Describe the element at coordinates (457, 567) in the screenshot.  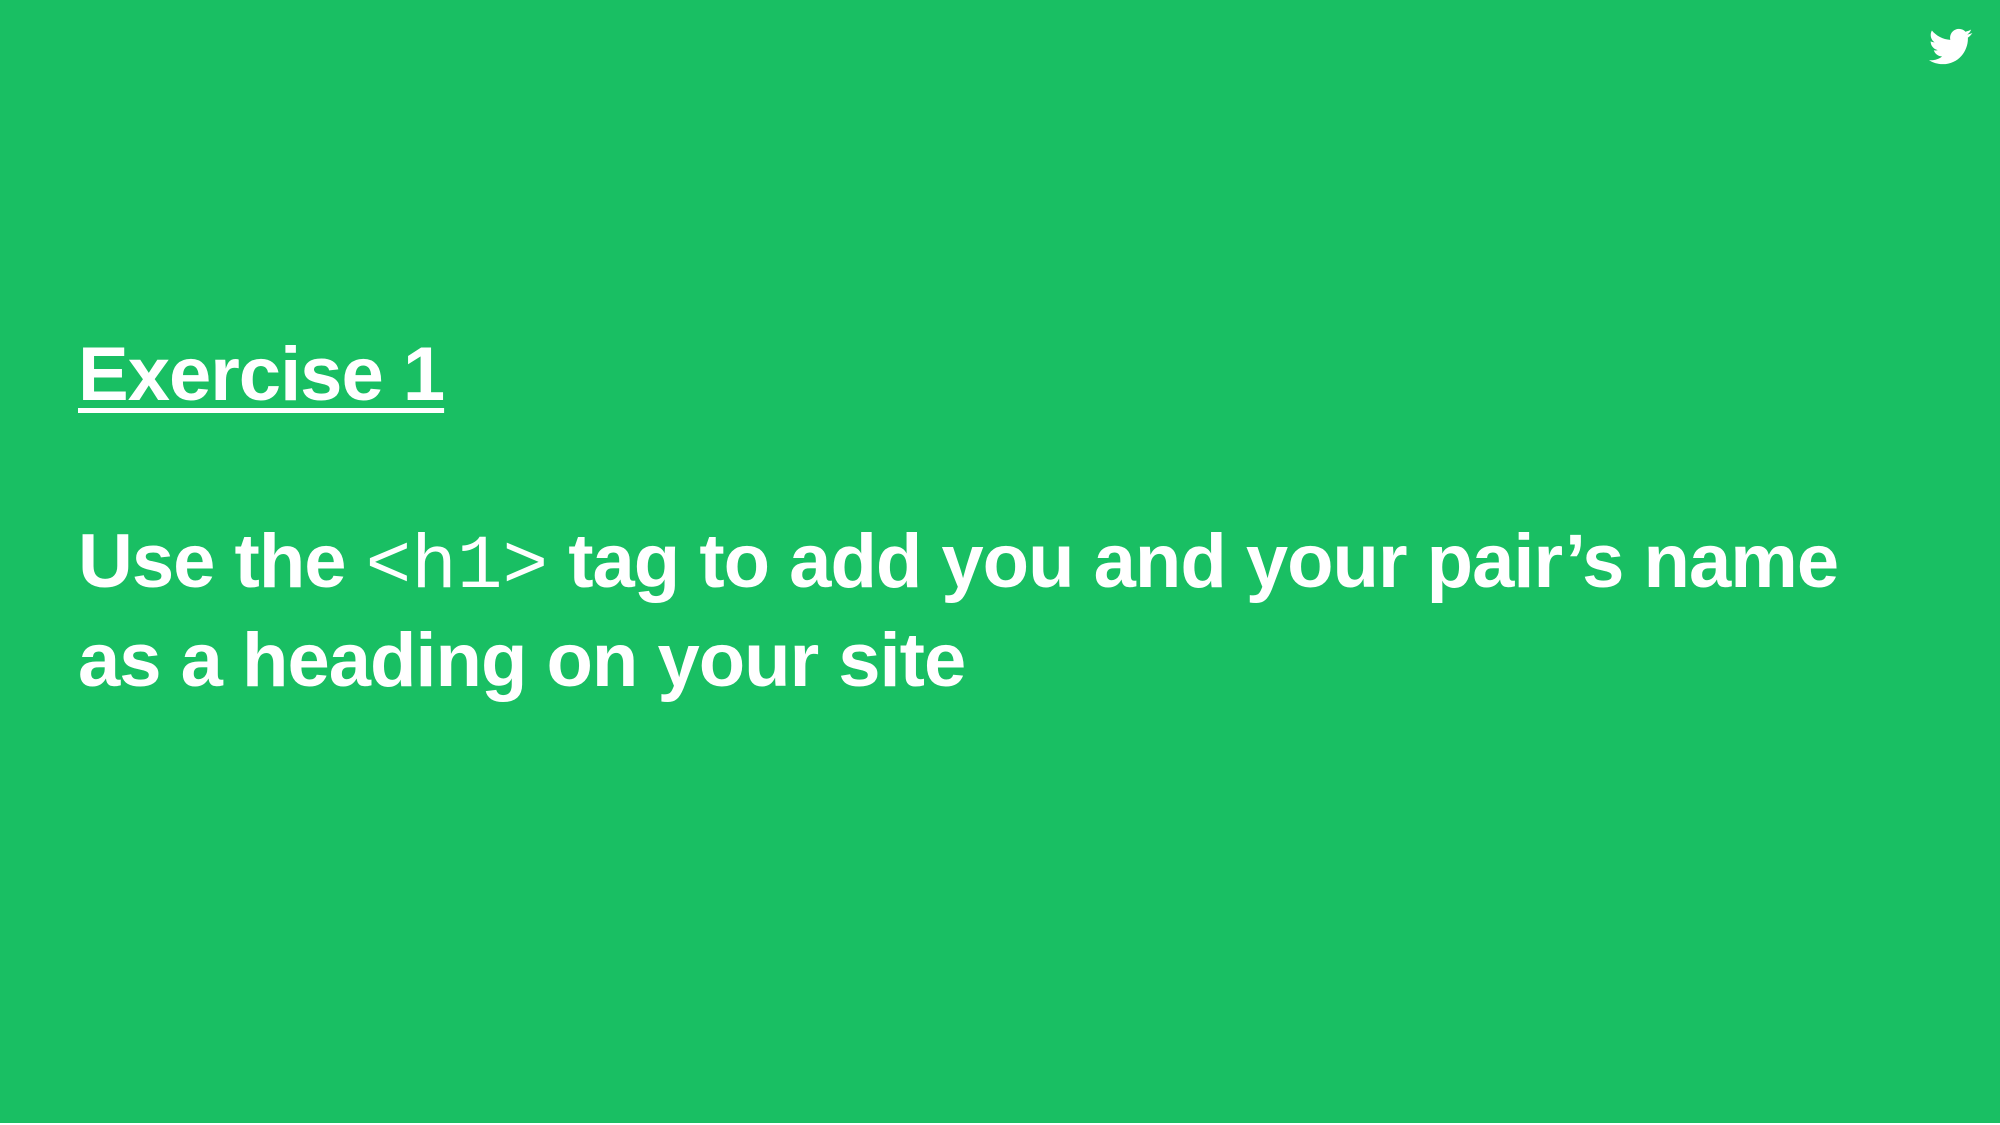
I see `code-h1-tag: <h1>` at that location.